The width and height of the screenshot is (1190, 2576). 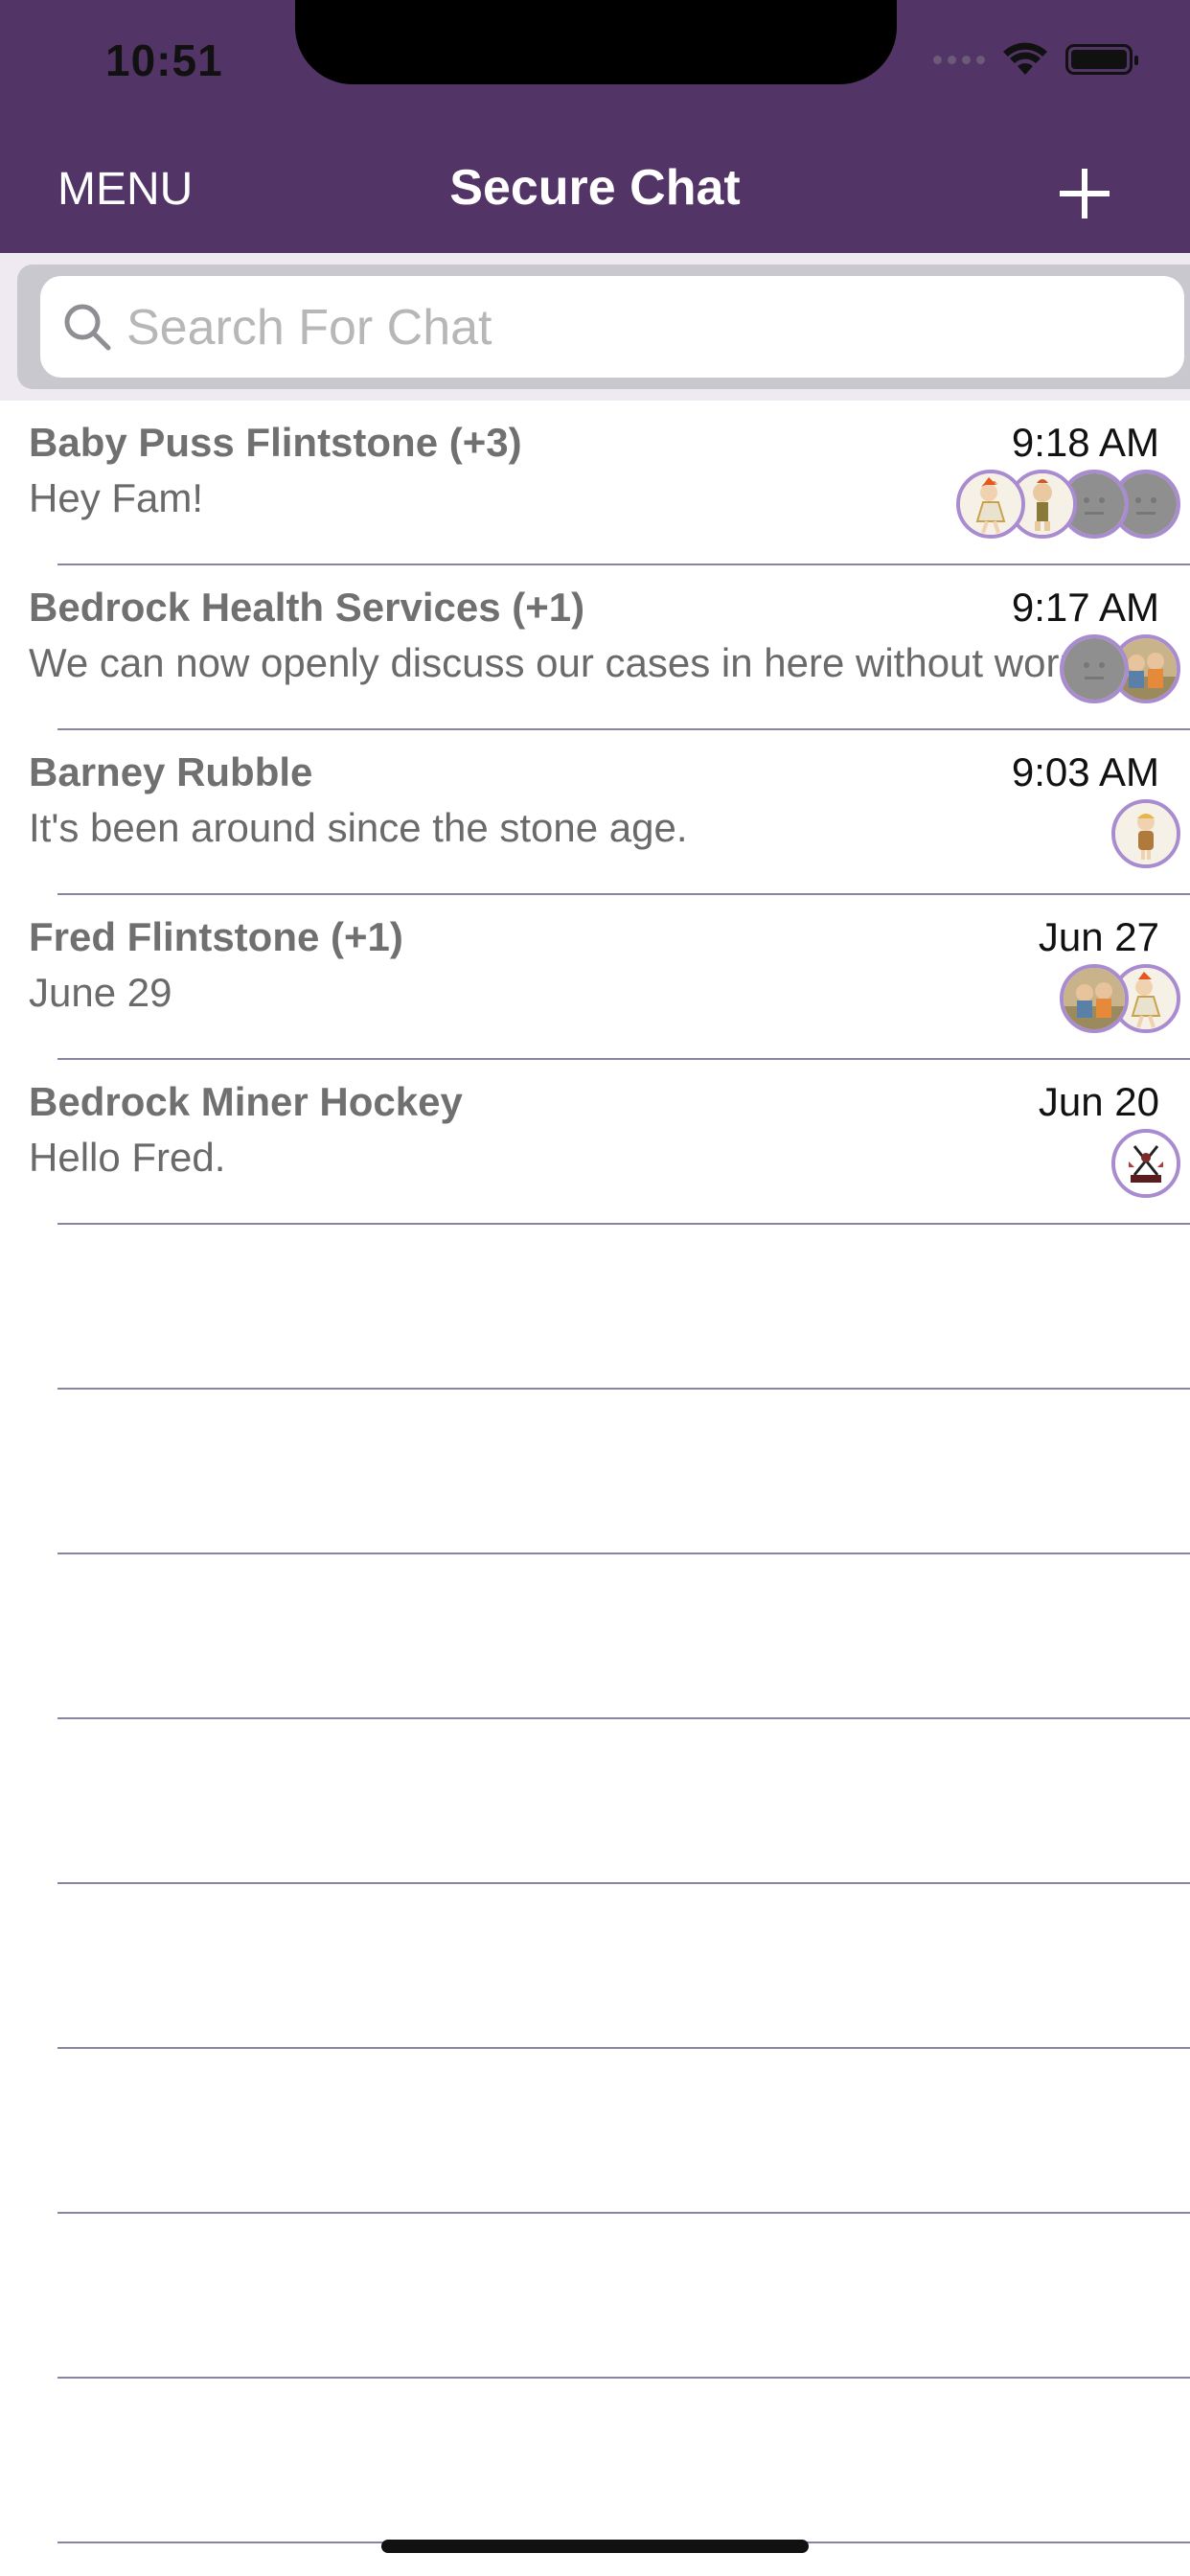 What do you see at coordinates (358, 828) in the screenshot?
I see `chat-preview: It's been around since the stone age.` at bounding box center [358, 828].